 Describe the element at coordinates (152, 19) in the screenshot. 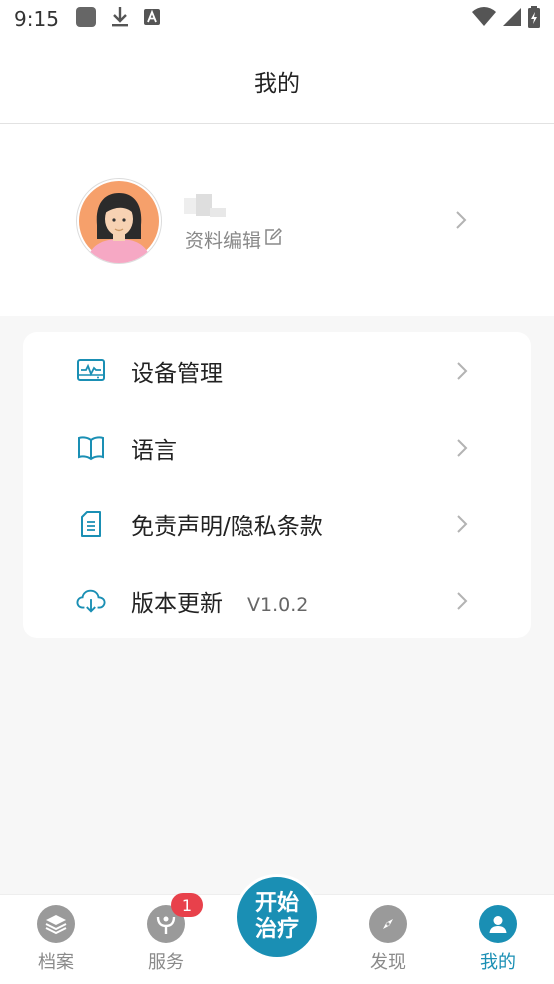

I see `a-badge-icon` at that location.